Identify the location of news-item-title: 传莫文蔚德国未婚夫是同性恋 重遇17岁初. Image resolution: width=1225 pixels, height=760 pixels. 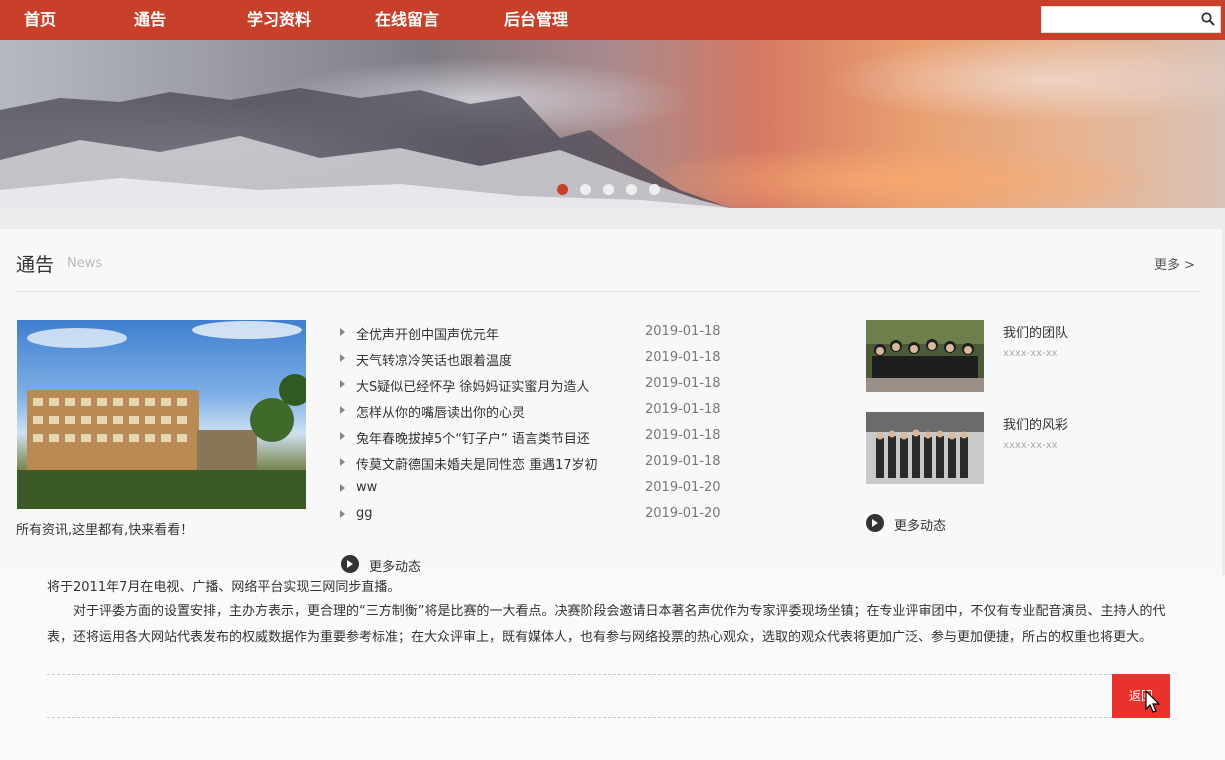
(477, 463).